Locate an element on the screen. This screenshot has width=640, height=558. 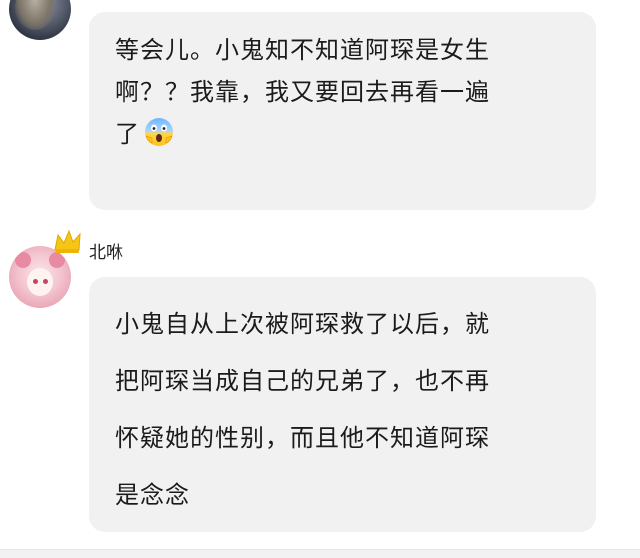
message-line: 等会儿。小鬼知不知道阿琛是女生 is located at coordinates (302, 50).